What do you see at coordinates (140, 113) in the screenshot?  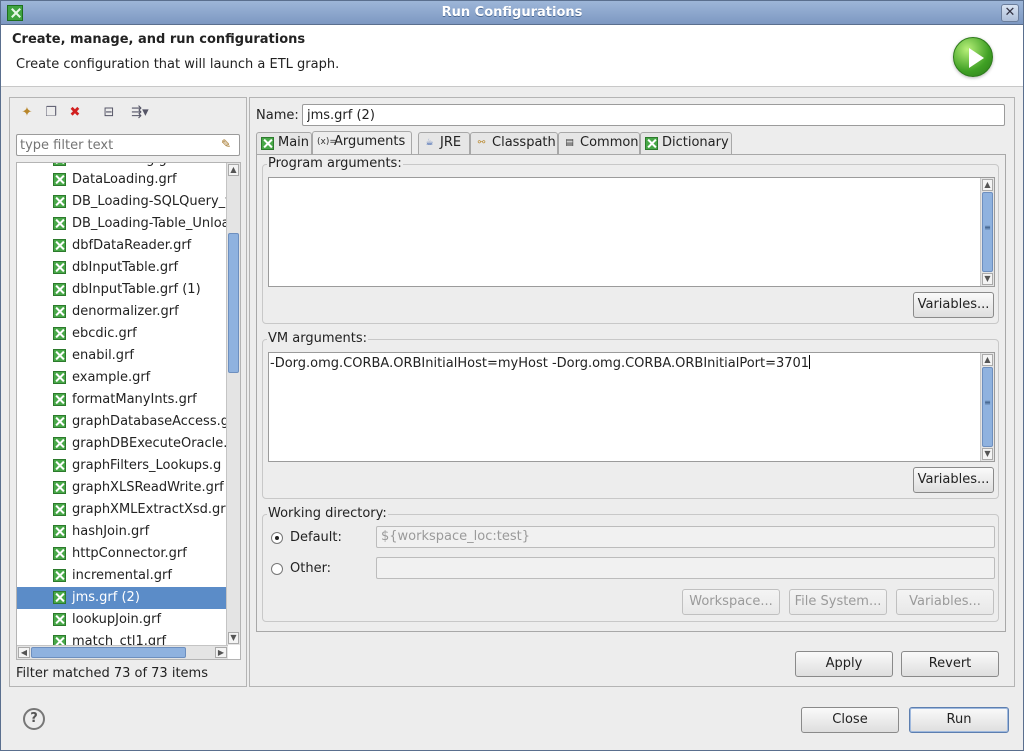 I see `filter-menu-icon: ⇶▾` at bounding box center [140, 113].